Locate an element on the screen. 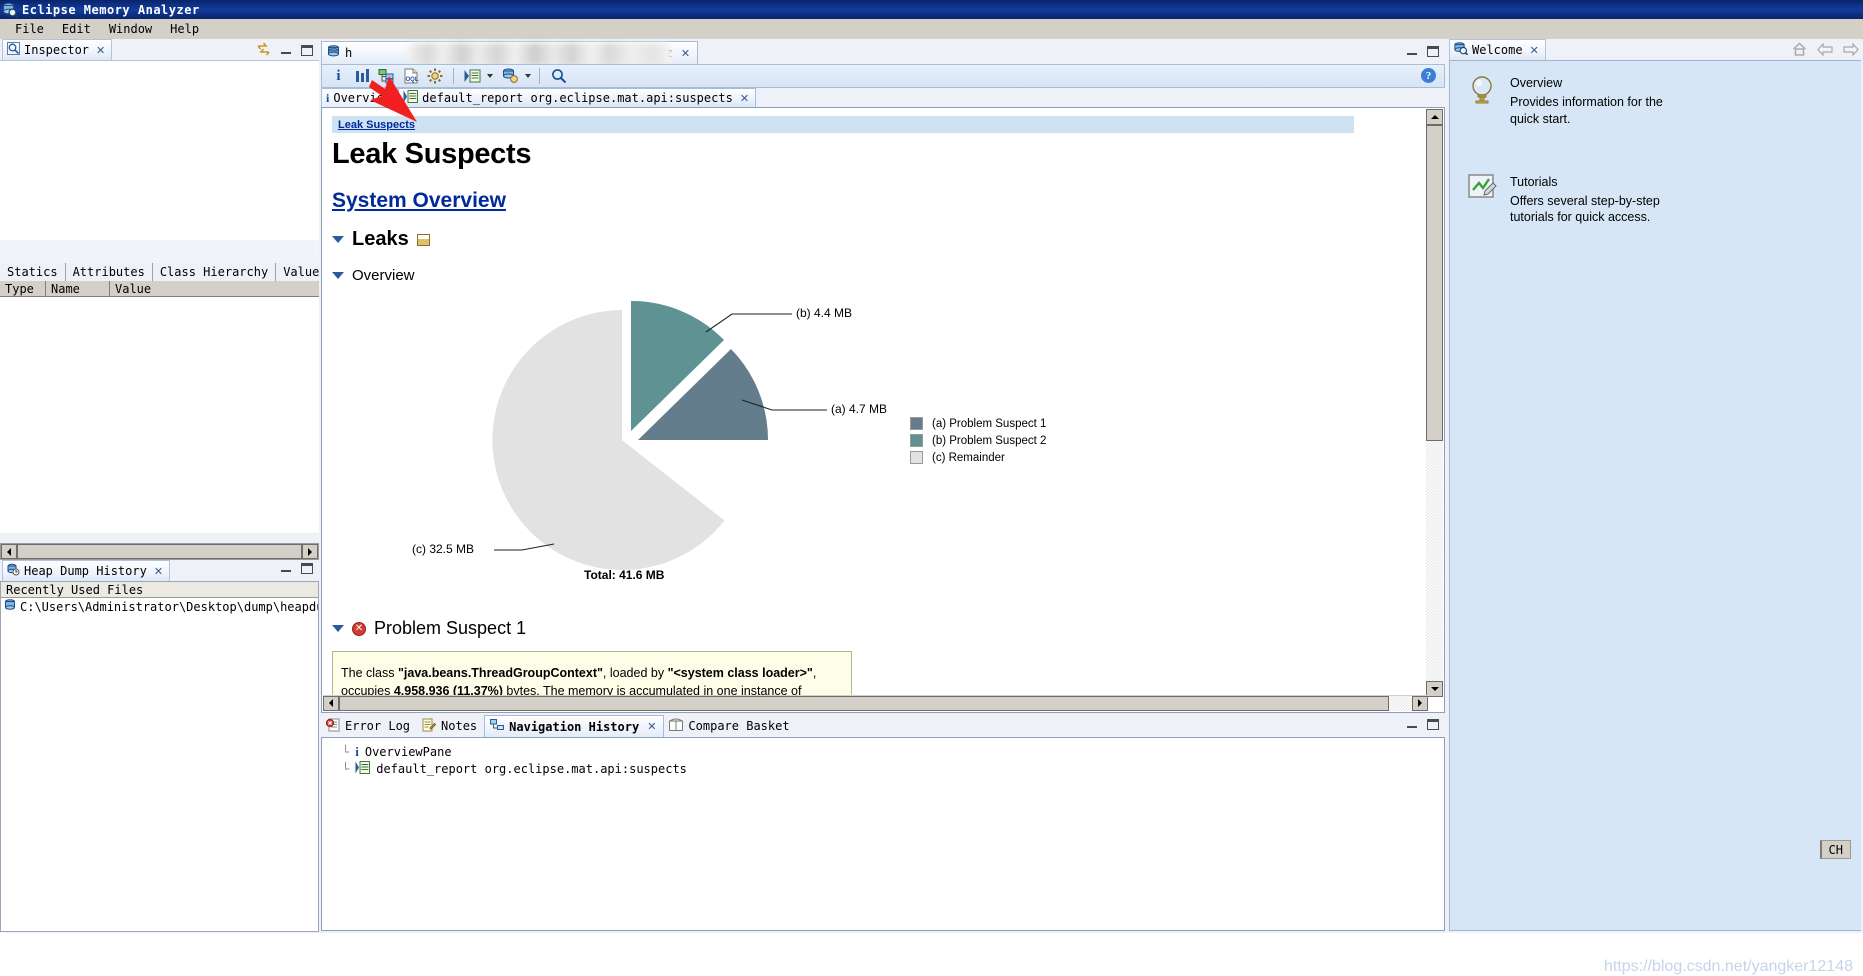  tab-heap-dump-history: Heap Dump History ✕ is located at coordinates (86, 570).